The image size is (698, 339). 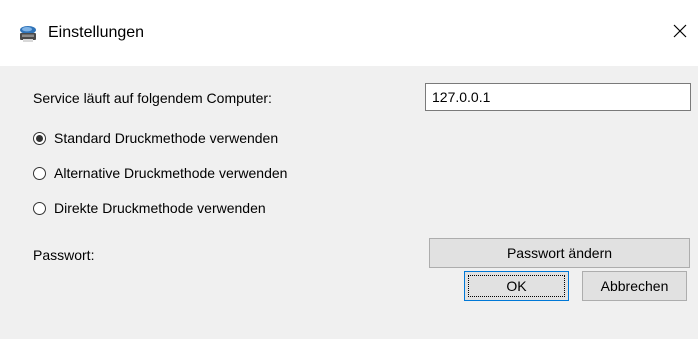 What do you see at coordinates (171, 173) in the screenshot?
I see `radio-alternative-label: Alternative Druckmethode verwenden` at bounding box center [171, 173].